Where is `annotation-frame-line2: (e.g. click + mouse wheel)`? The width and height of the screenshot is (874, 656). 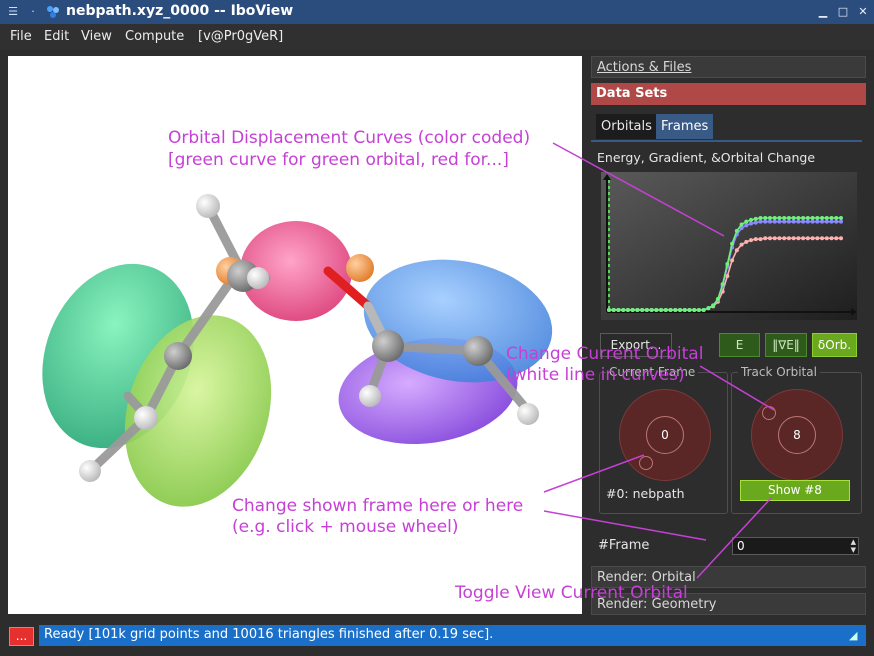 annotation-frame-line2: (e.g. click + mouse wheel) is located at coordinates (345, 527).